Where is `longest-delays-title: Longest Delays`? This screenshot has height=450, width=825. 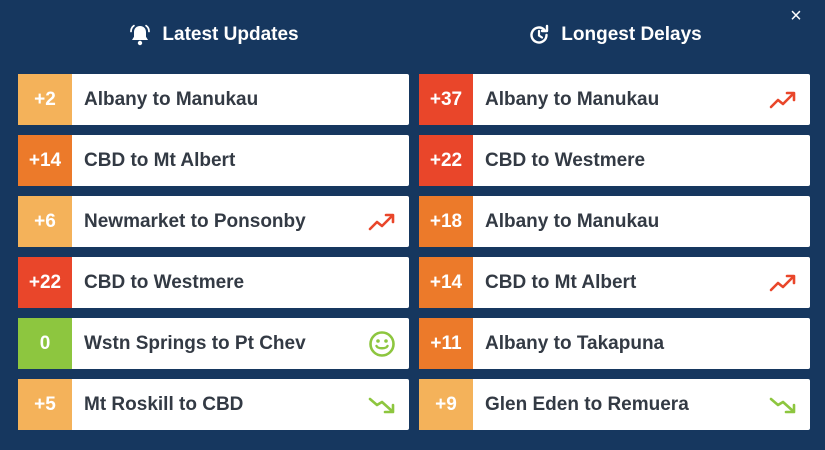 longest-delays-title: Longest Delays is located at coordinates (631, 34).